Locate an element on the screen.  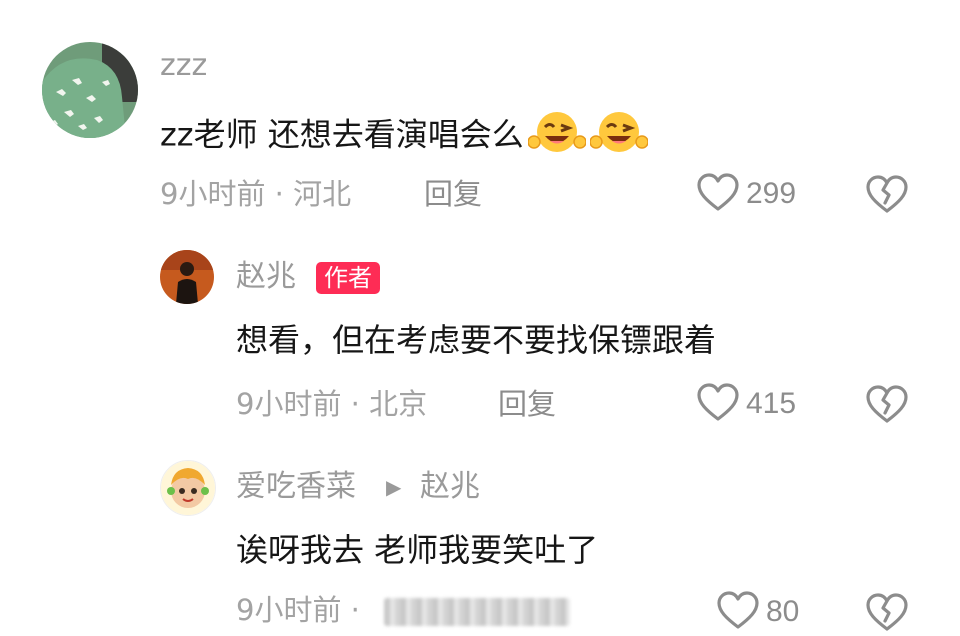
comment-text: zz老师 还想去看演唱会么 is located at coordinates (404, 136).